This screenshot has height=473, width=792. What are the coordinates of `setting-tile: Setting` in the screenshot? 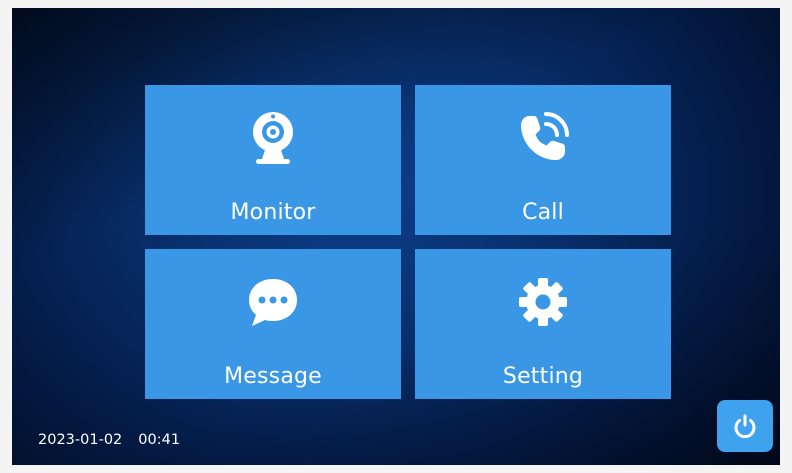 It's located at (543, 324).